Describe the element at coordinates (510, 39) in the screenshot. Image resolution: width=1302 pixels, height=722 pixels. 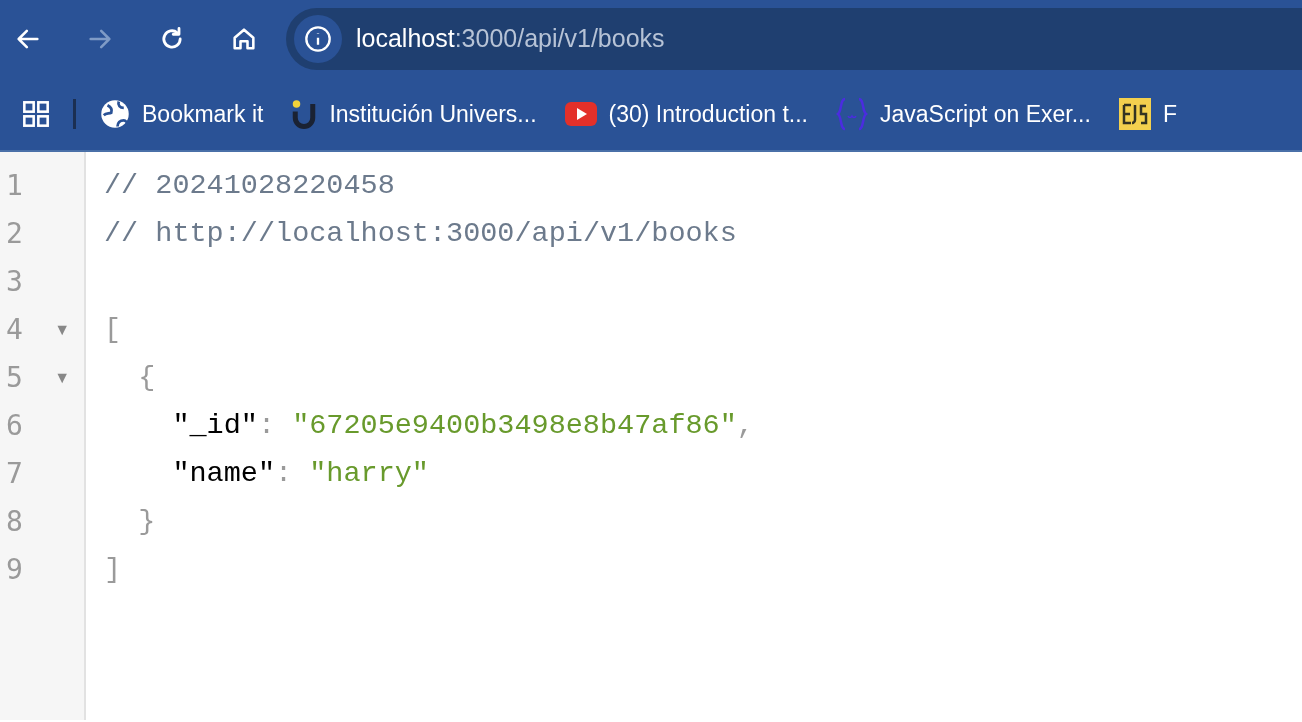
I see `url-text: localhost:3000/api/v1/books` at that location.